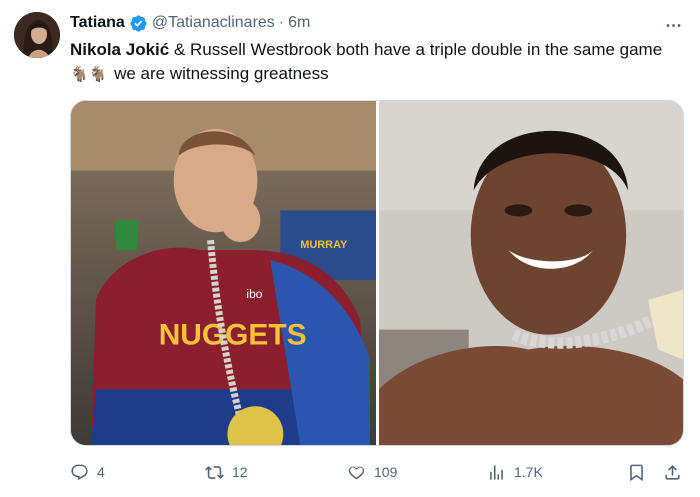 The width and height of the screenshot is (700, 497). What do you see at coordinates (97, 23) in the screenshot?
I see `author-name: Tatiana` at bounding box center [97, 23].